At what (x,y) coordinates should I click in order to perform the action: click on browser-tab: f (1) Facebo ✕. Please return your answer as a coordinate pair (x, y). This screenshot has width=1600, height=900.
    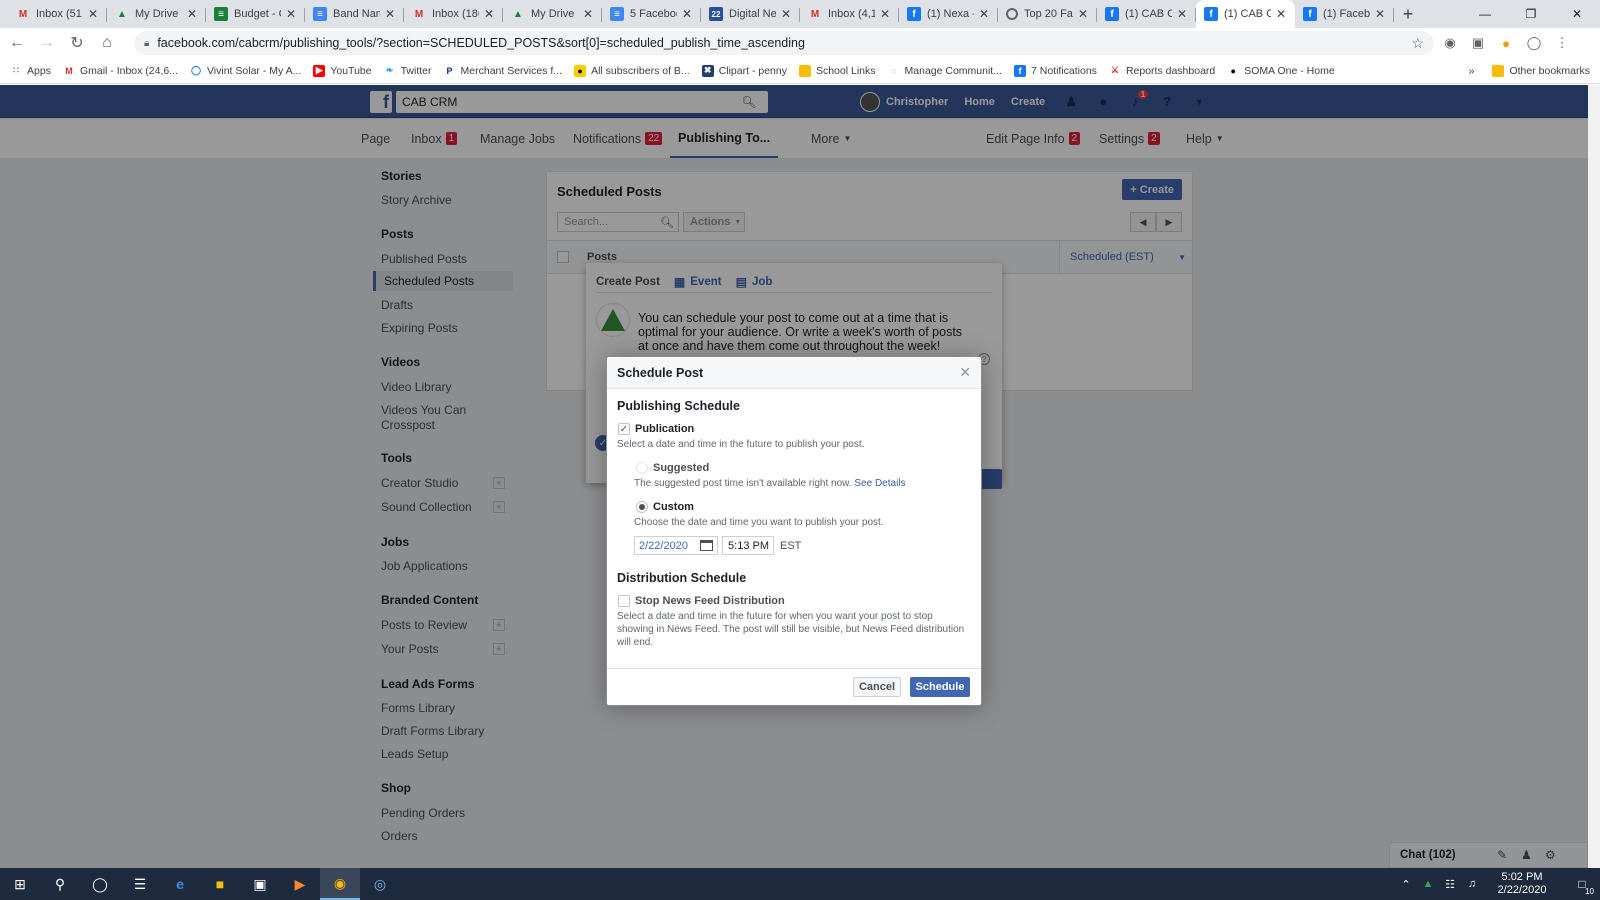
    Looking at the image, I should click on (1344, 14).